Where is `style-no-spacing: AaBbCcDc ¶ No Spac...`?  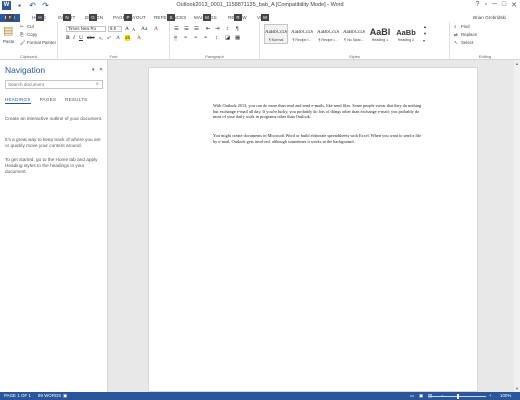
style-no-spacing: AaBbCcDc ¶ No Spac... is located at coordinates (354, 34).